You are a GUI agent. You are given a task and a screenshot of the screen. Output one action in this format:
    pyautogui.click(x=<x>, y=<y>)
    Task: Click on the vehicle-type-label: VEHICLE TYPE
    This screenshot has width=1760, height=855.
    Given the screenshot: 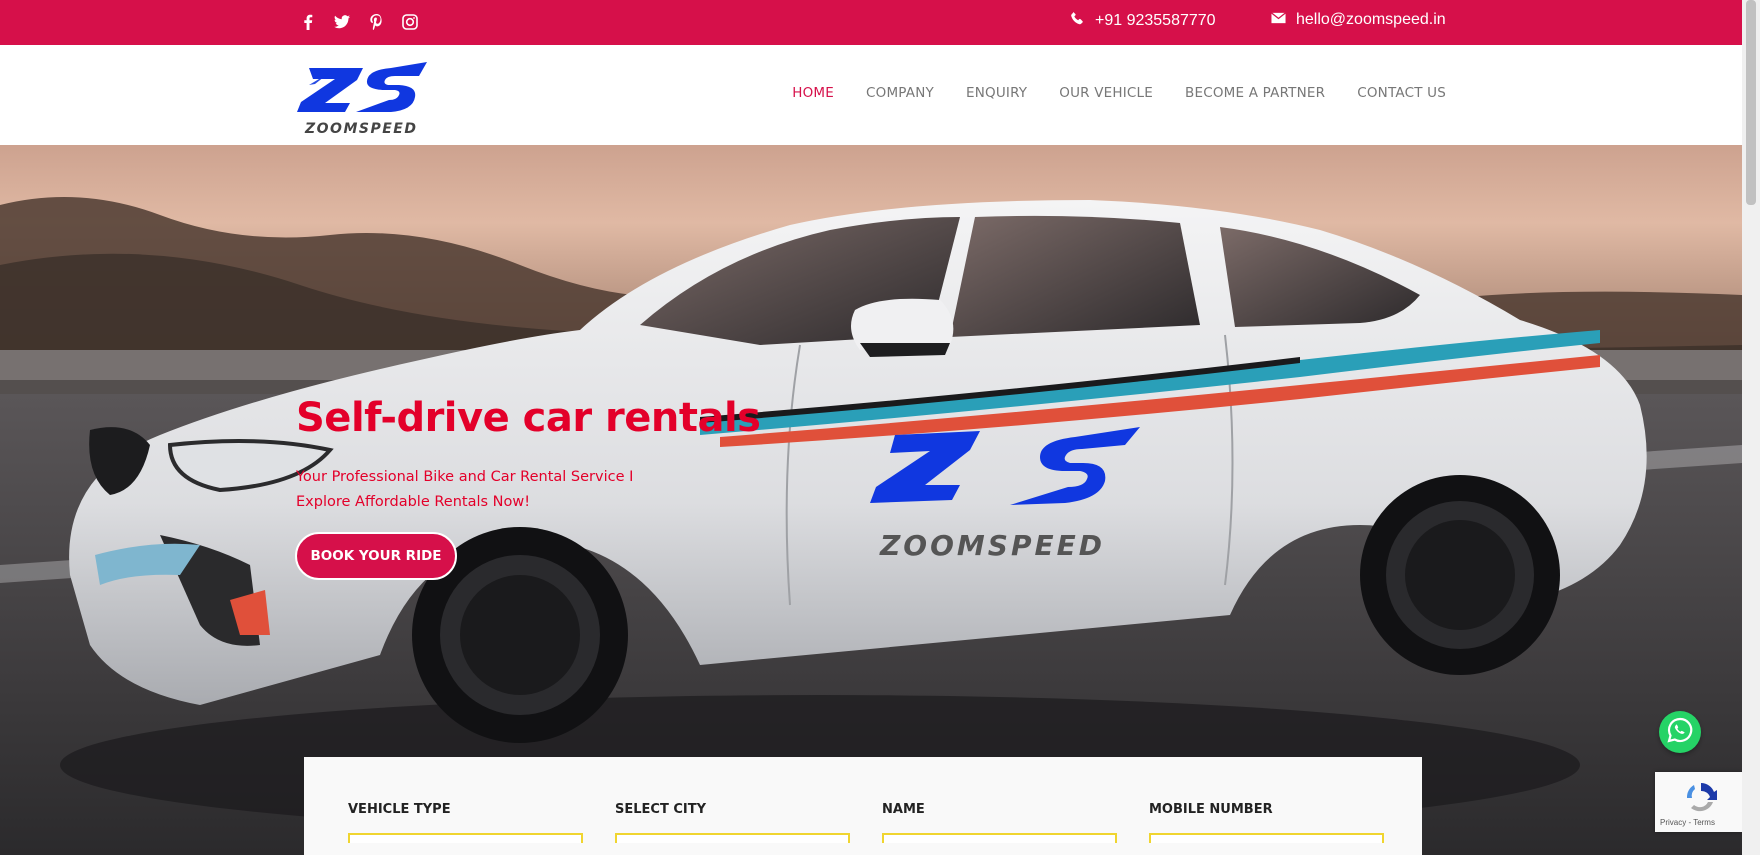 What is the action you would take?
    pyautogui.click(x=399, y=809)
    